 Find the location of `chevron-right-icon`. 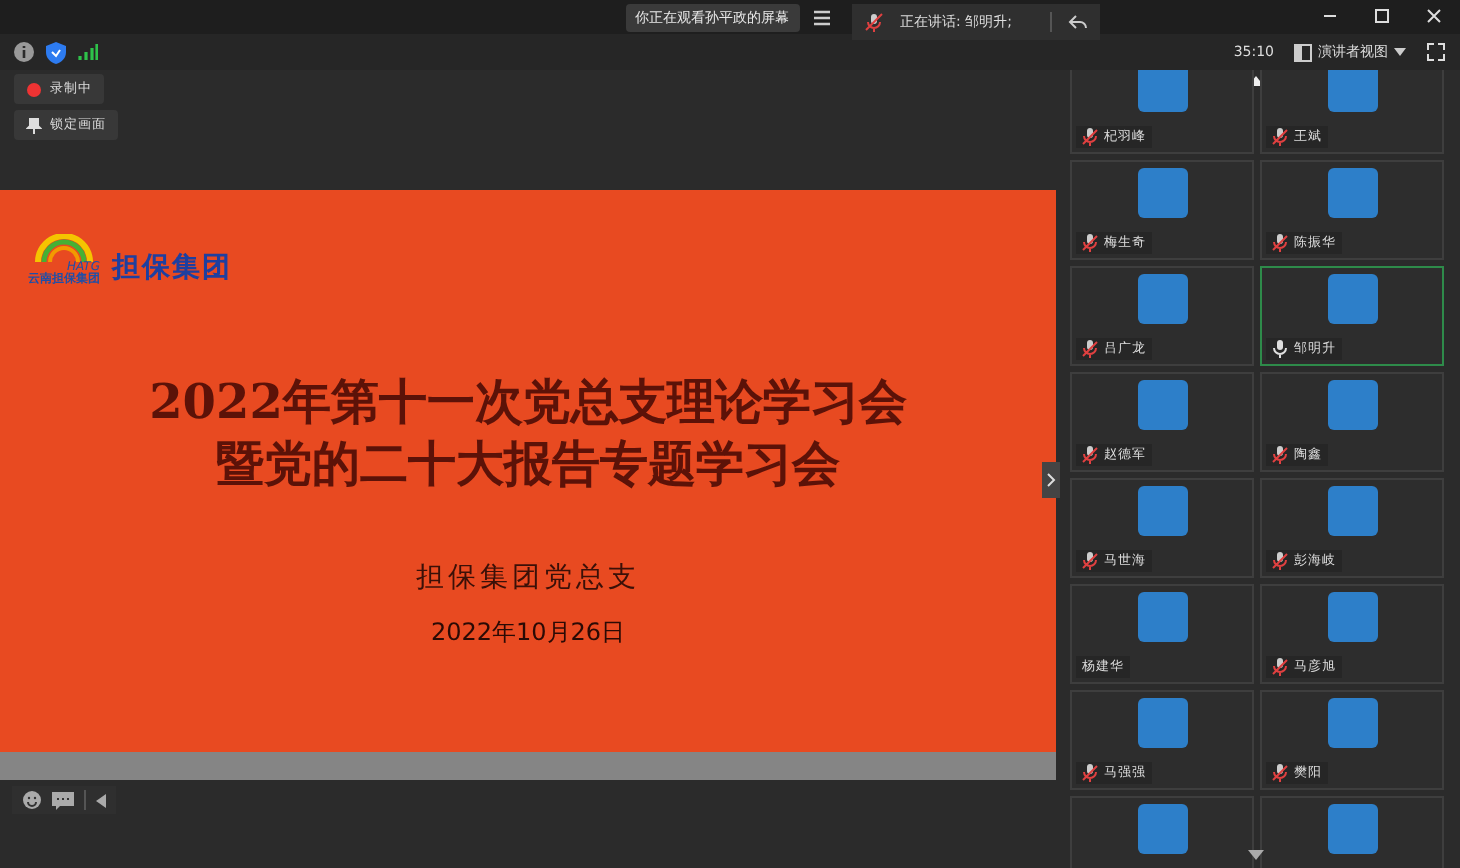

chevron-right-icon is located at coordinates (1051, 480).